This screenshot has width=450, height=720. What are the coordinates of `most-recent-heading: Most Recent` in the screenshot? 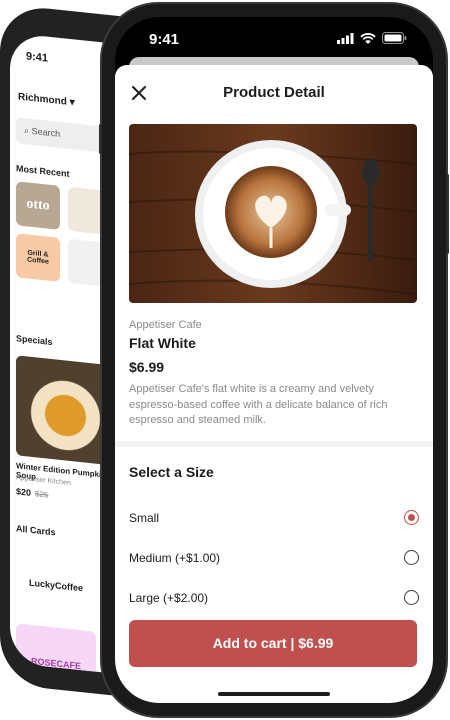 It's located at (43, 171).